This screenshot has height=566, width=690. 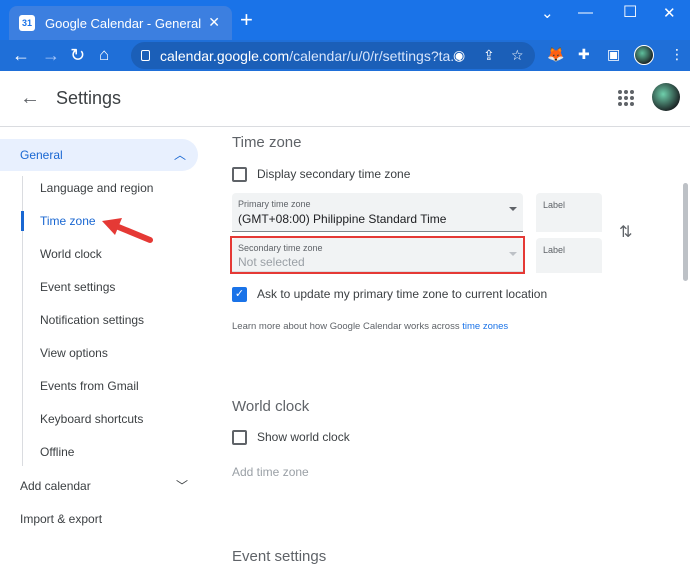 I want to click on chevron-up-icon: ︿, so click(x=180, y=154).